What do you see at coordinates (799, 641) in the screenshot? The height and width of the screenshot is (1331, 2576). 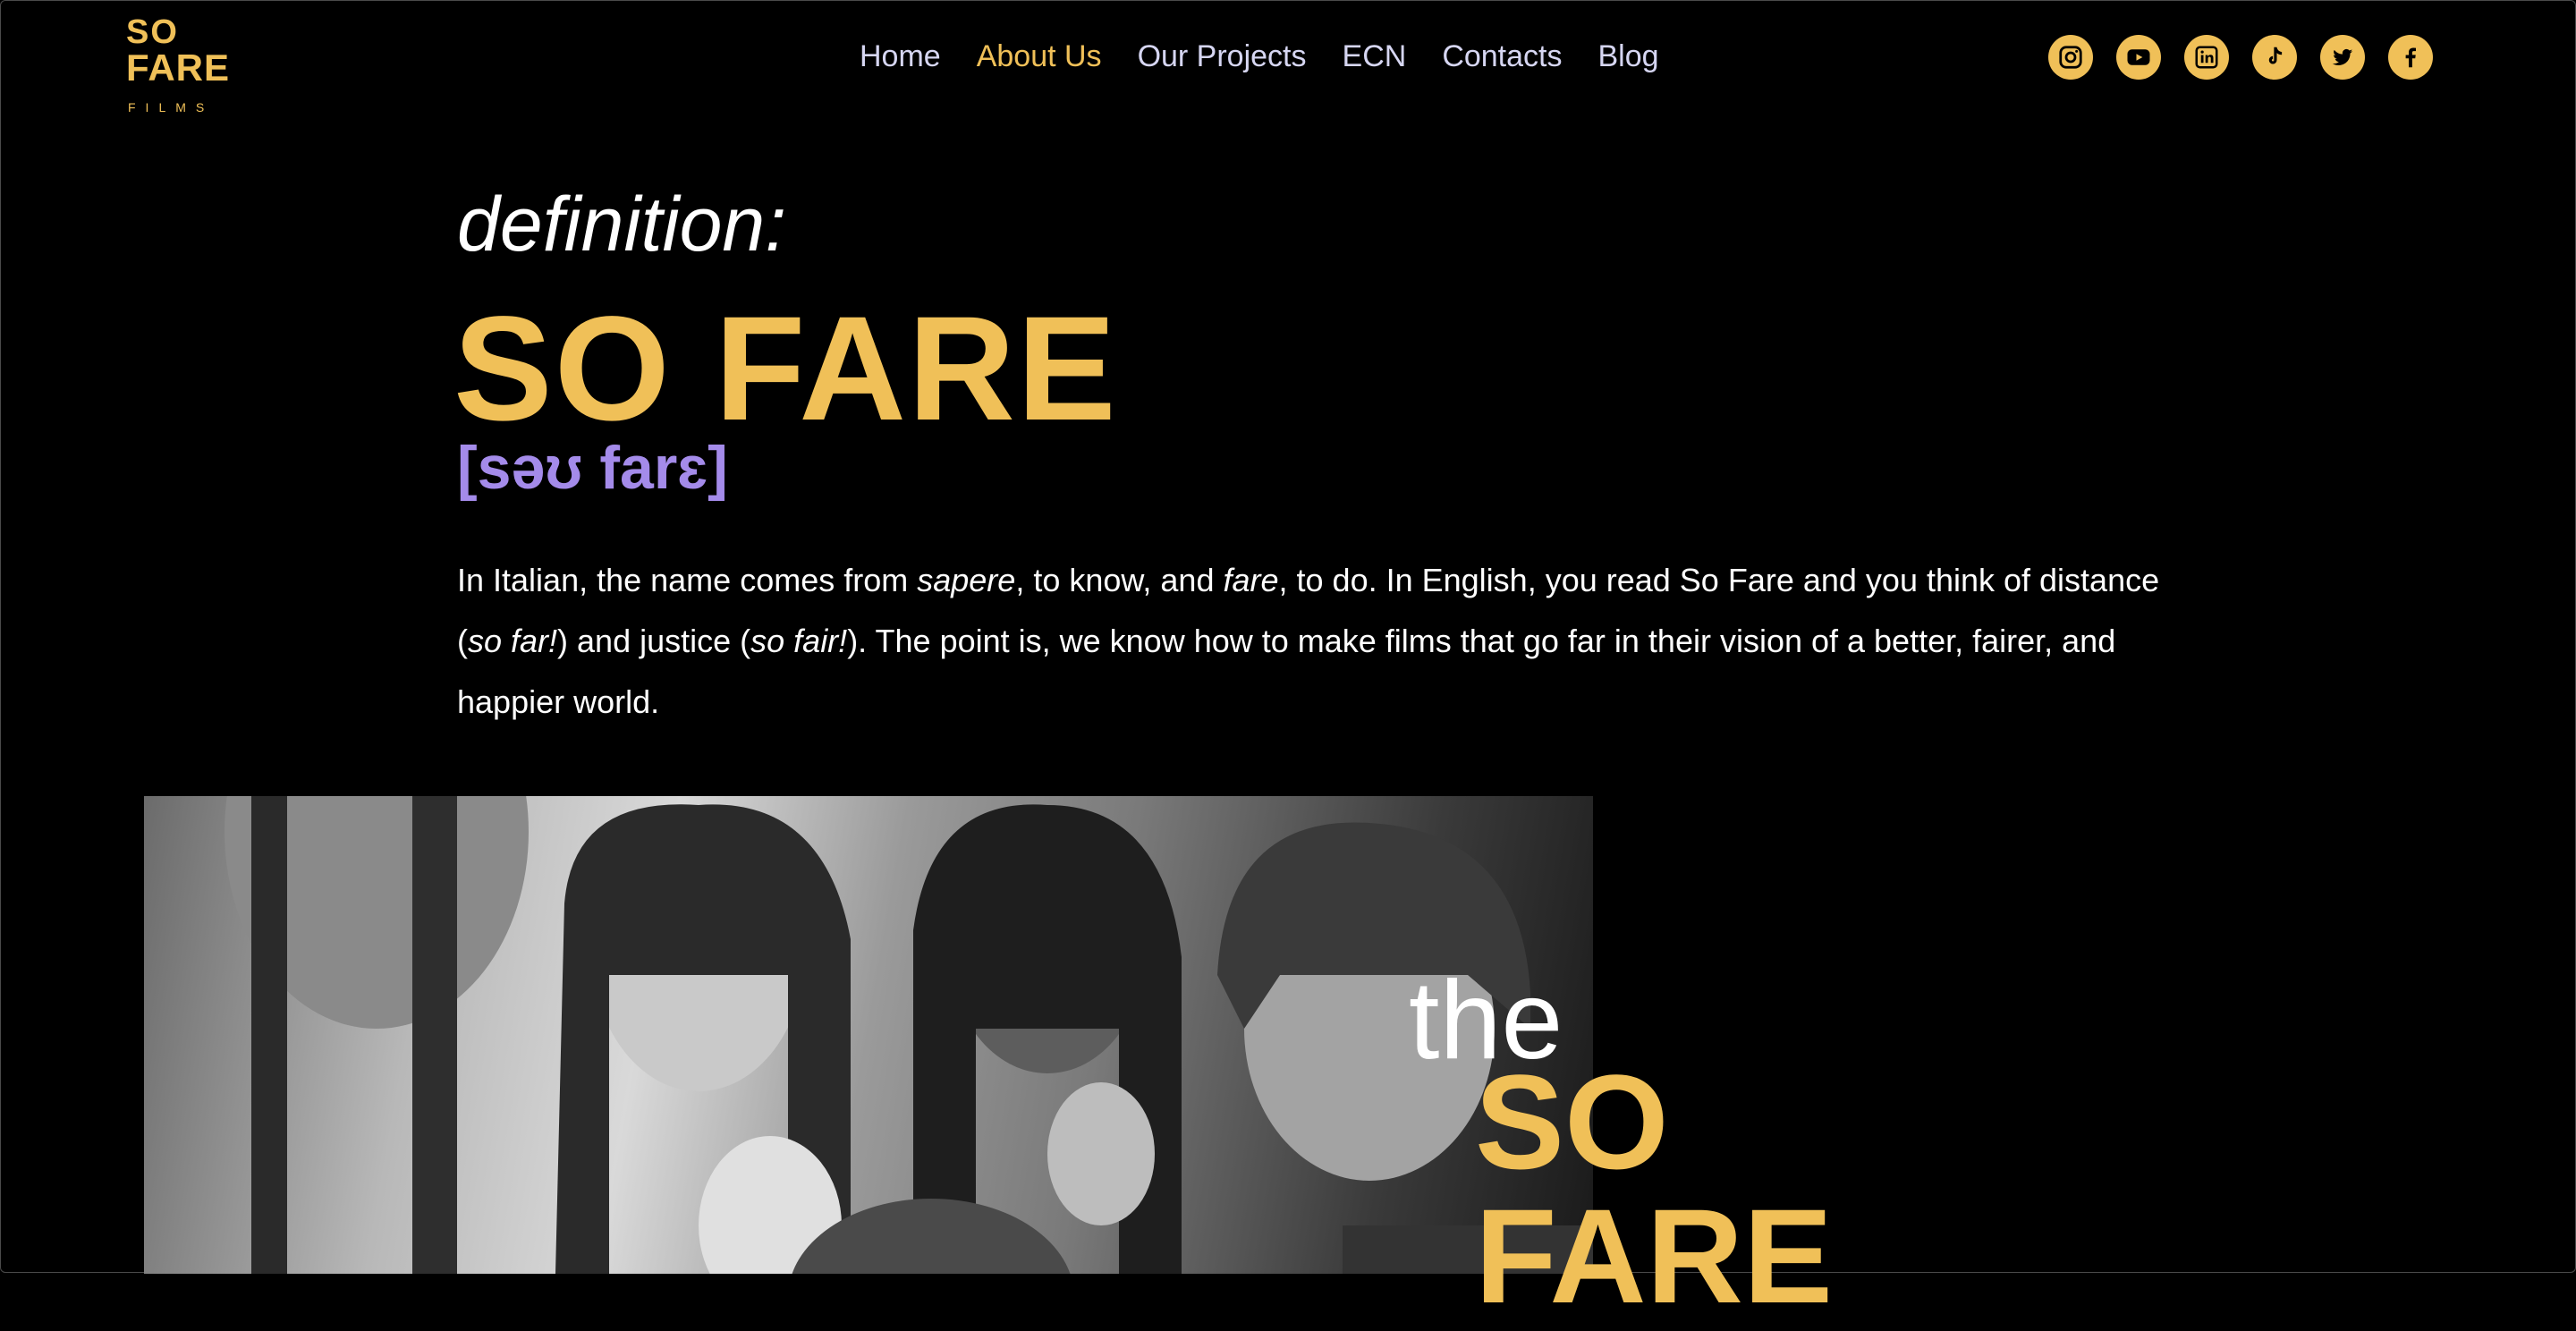 I see `paragraph-italic-so-fair: so fair!` at bounding box center [799, 641].